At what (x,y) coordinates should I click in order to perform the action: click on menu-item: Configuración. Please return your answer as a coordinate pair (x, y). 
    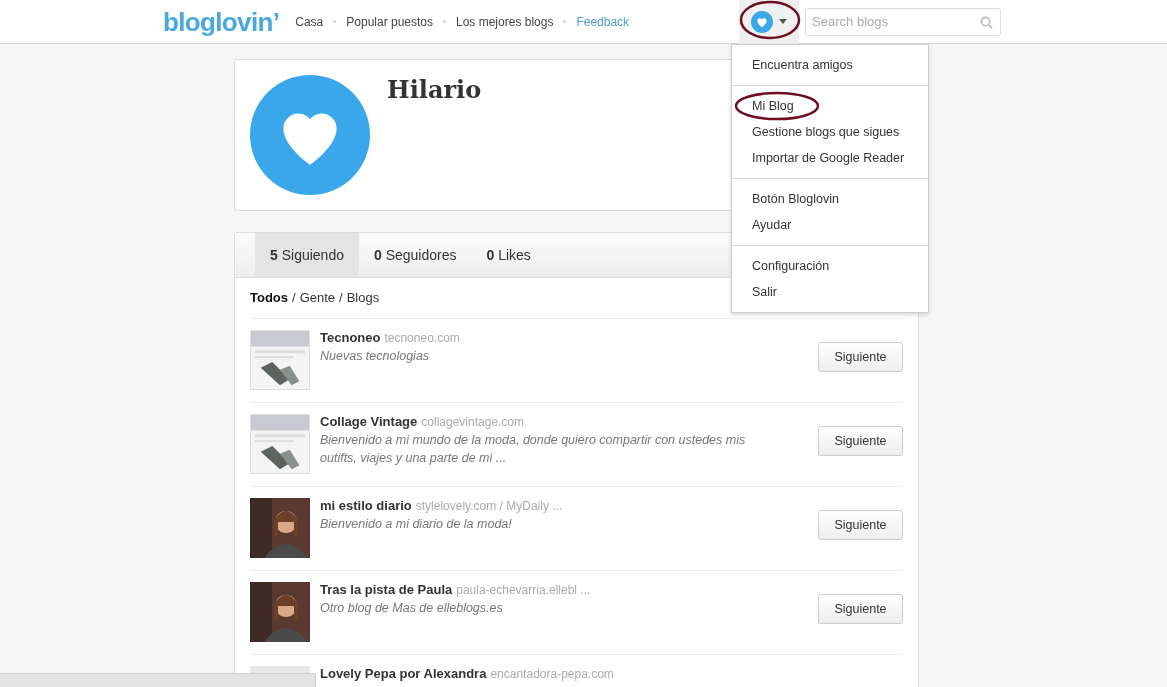
    Looking at the image, I should click on (791, 266).